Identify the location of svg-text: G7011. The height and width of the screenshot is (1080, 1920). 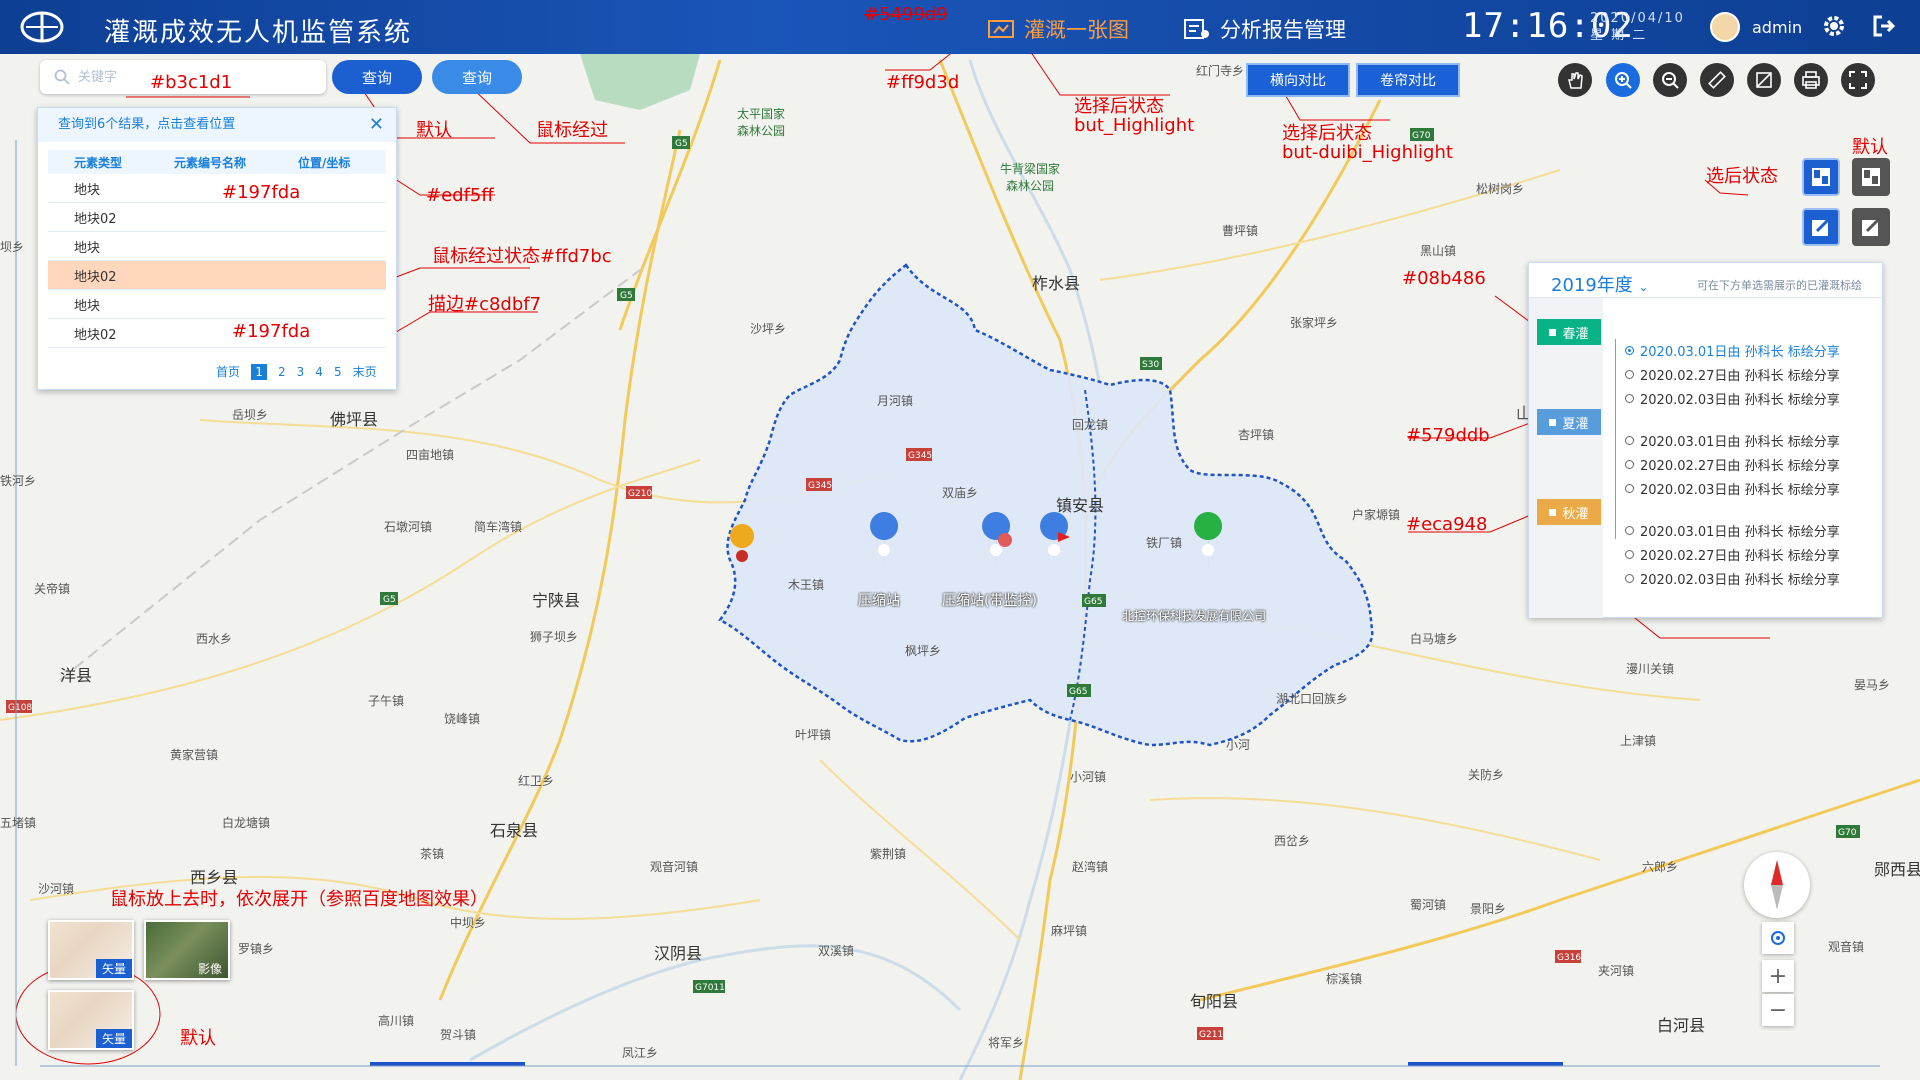
(710, 988).